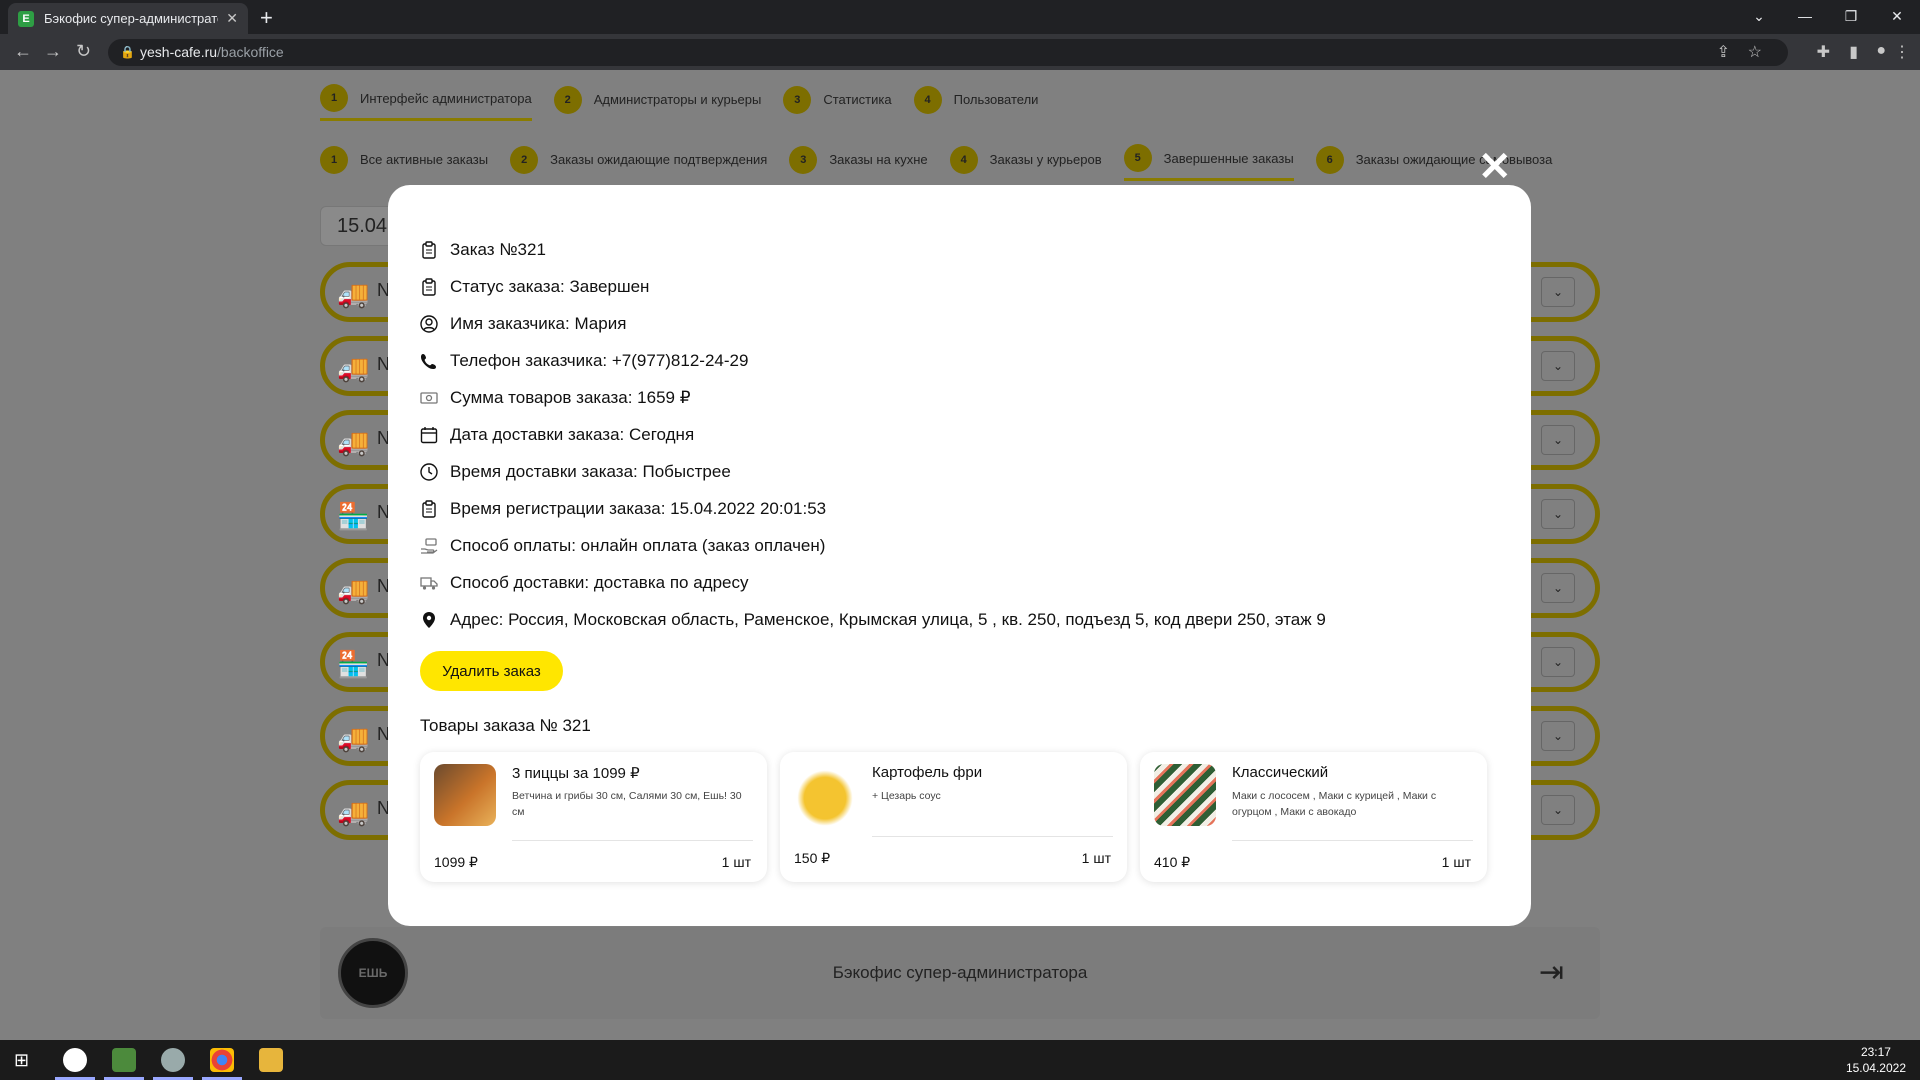 This screenshot has height=1080, width=1920. I want to click on back-icon: ←, so click(23, 51).